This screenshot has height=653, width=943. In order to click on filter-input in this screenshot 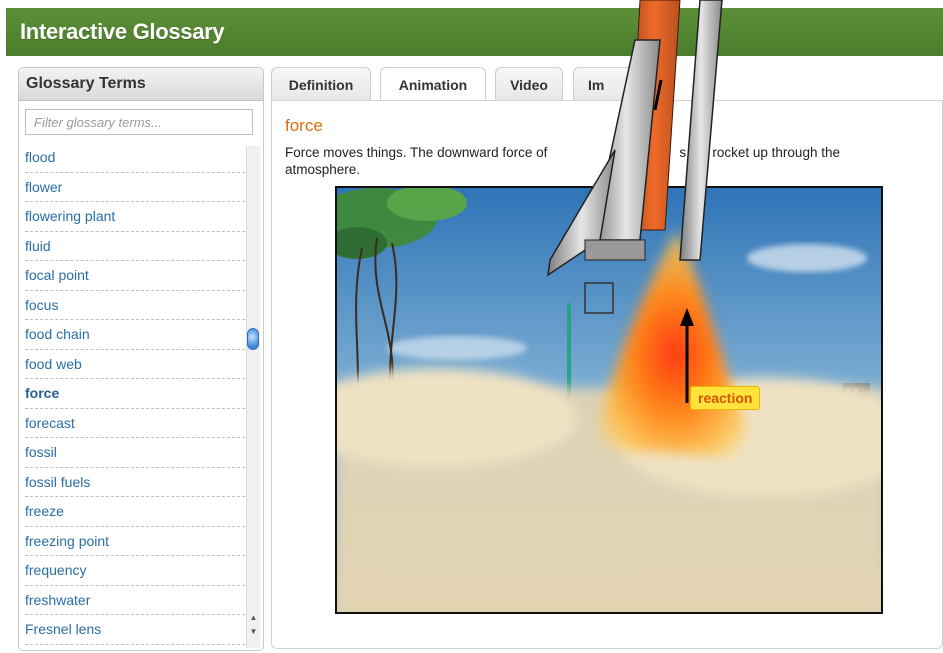, I will do `click(139, 122)`.